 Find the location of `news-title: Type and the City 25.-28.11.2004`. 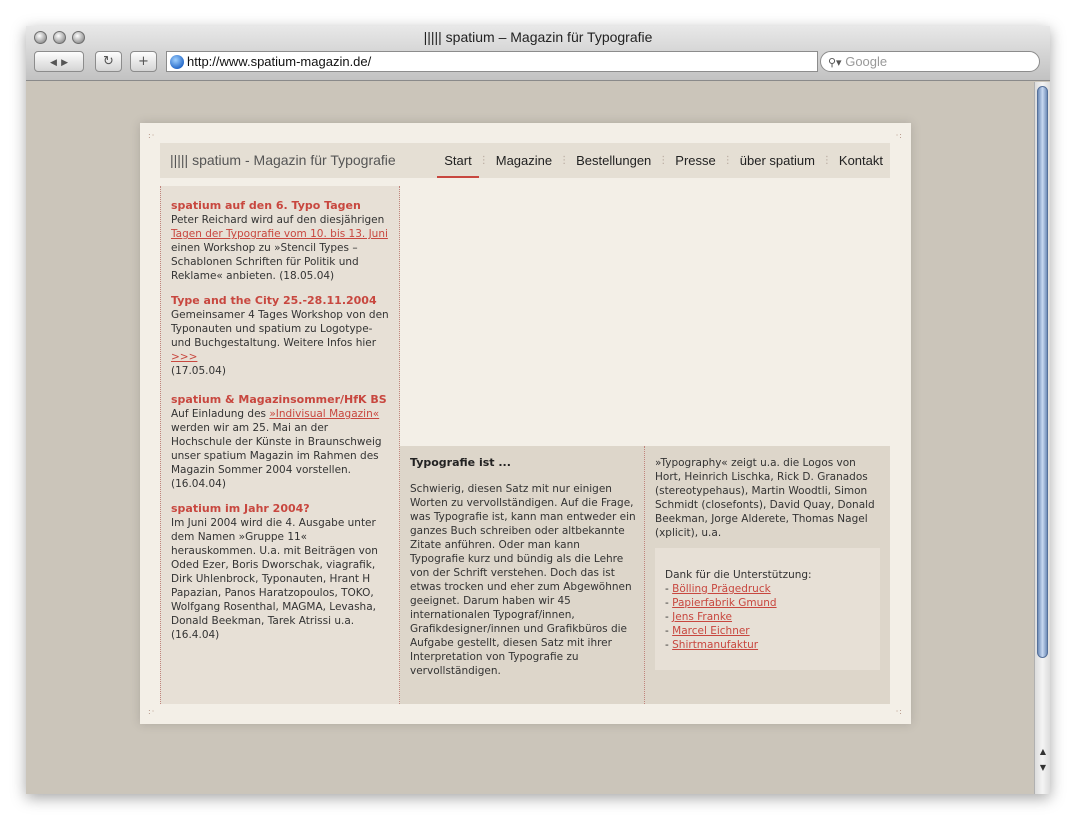

news-title: Type and the City 25.-28.11.2004 is located at coordinates (274, 300).